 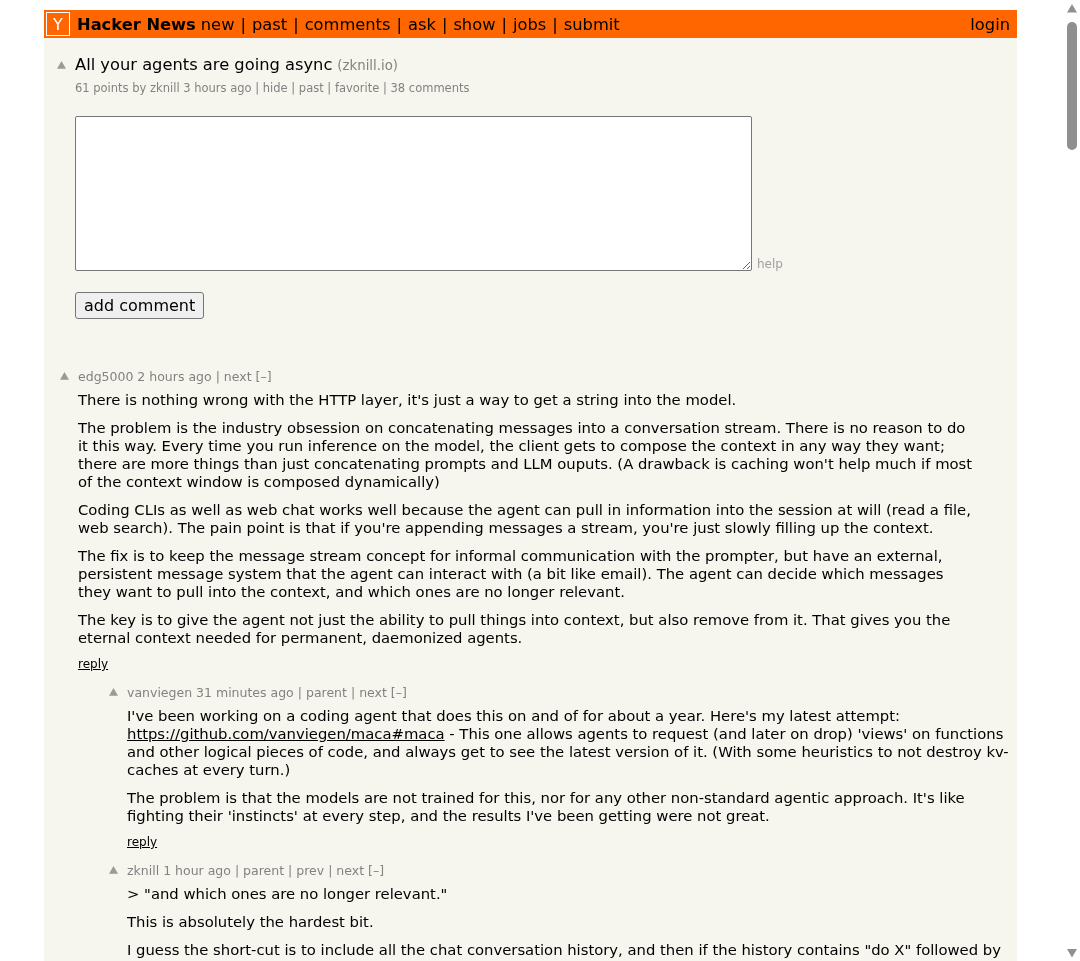 What do you see at coordinates (568, 743) in the screenshot?
I see `comment-text: I've been working on a coding agent that does this on and of for about a year. Here's my latest attempt: https://github.com/vanviegen/maca#maca - This one allows agents to request (and later on drop) 'views' on functions and other logical pieces of code, and always get to see the latest version of it. (With some heuristics to not destroy kv-caches at every turn.)` at bounding box center [568, 743].